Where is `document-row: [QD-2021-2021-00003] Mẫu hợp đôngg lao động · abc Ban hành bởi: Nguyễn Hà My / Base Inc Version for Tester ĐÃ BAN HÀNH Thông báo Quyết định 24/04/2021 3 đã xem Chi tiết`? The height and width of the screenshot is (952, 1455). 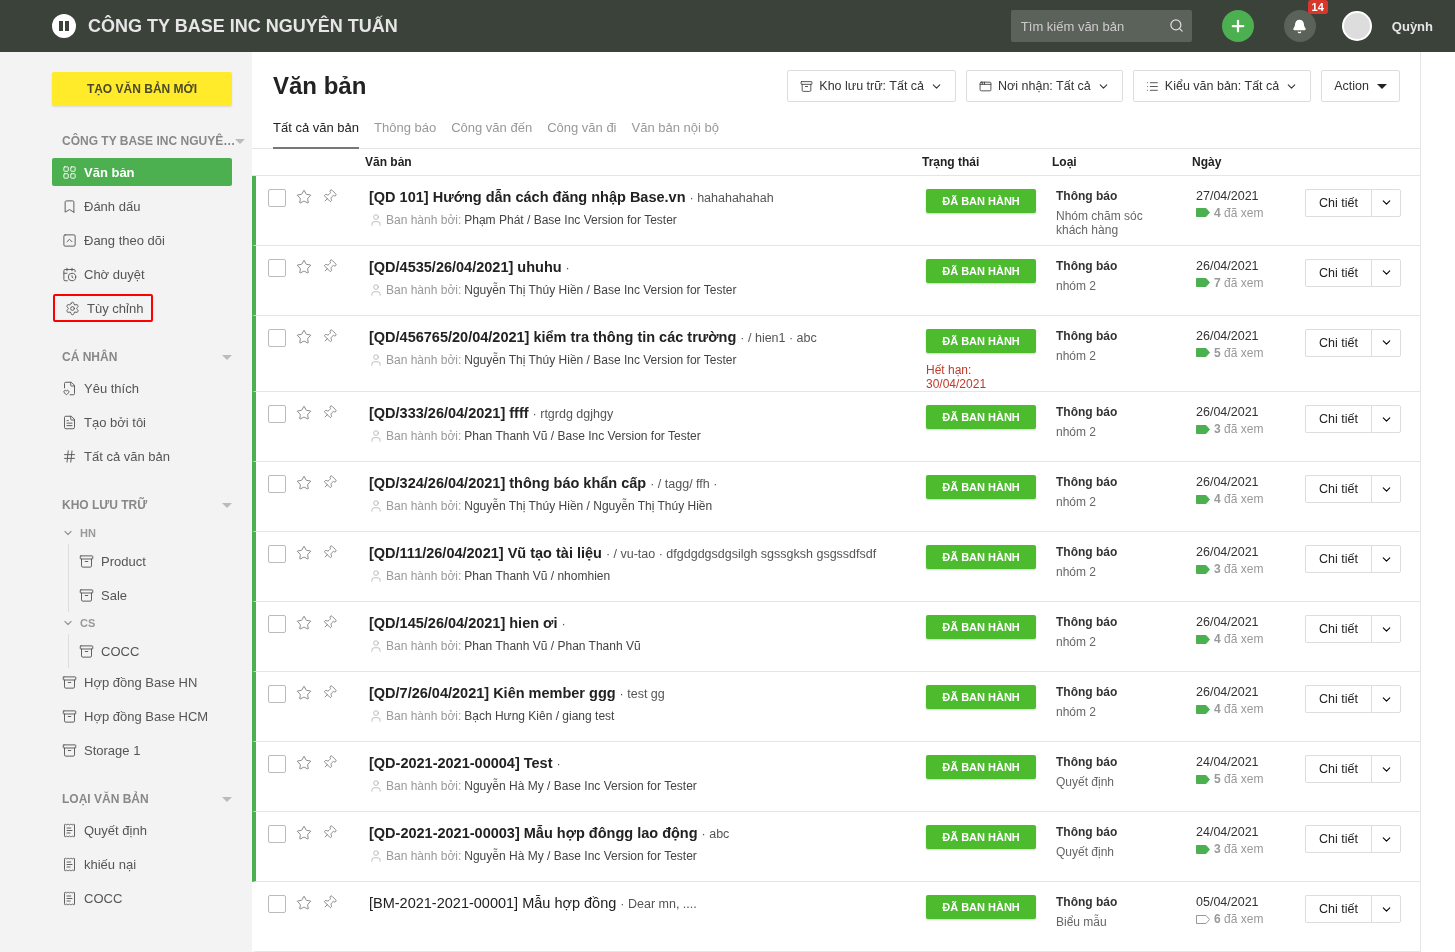 document-row: [QD-2021-2021-00003] Mẫu hợp đôngg lao động · abc Ban hành bởi: Nguyễn Hà My / Base Inc Version for Tester ĐÃ BAN HÀNH Thông báo Quyết định 24/04/2021 3 đã xem Chi tiết is located at coordinates (836, 847).